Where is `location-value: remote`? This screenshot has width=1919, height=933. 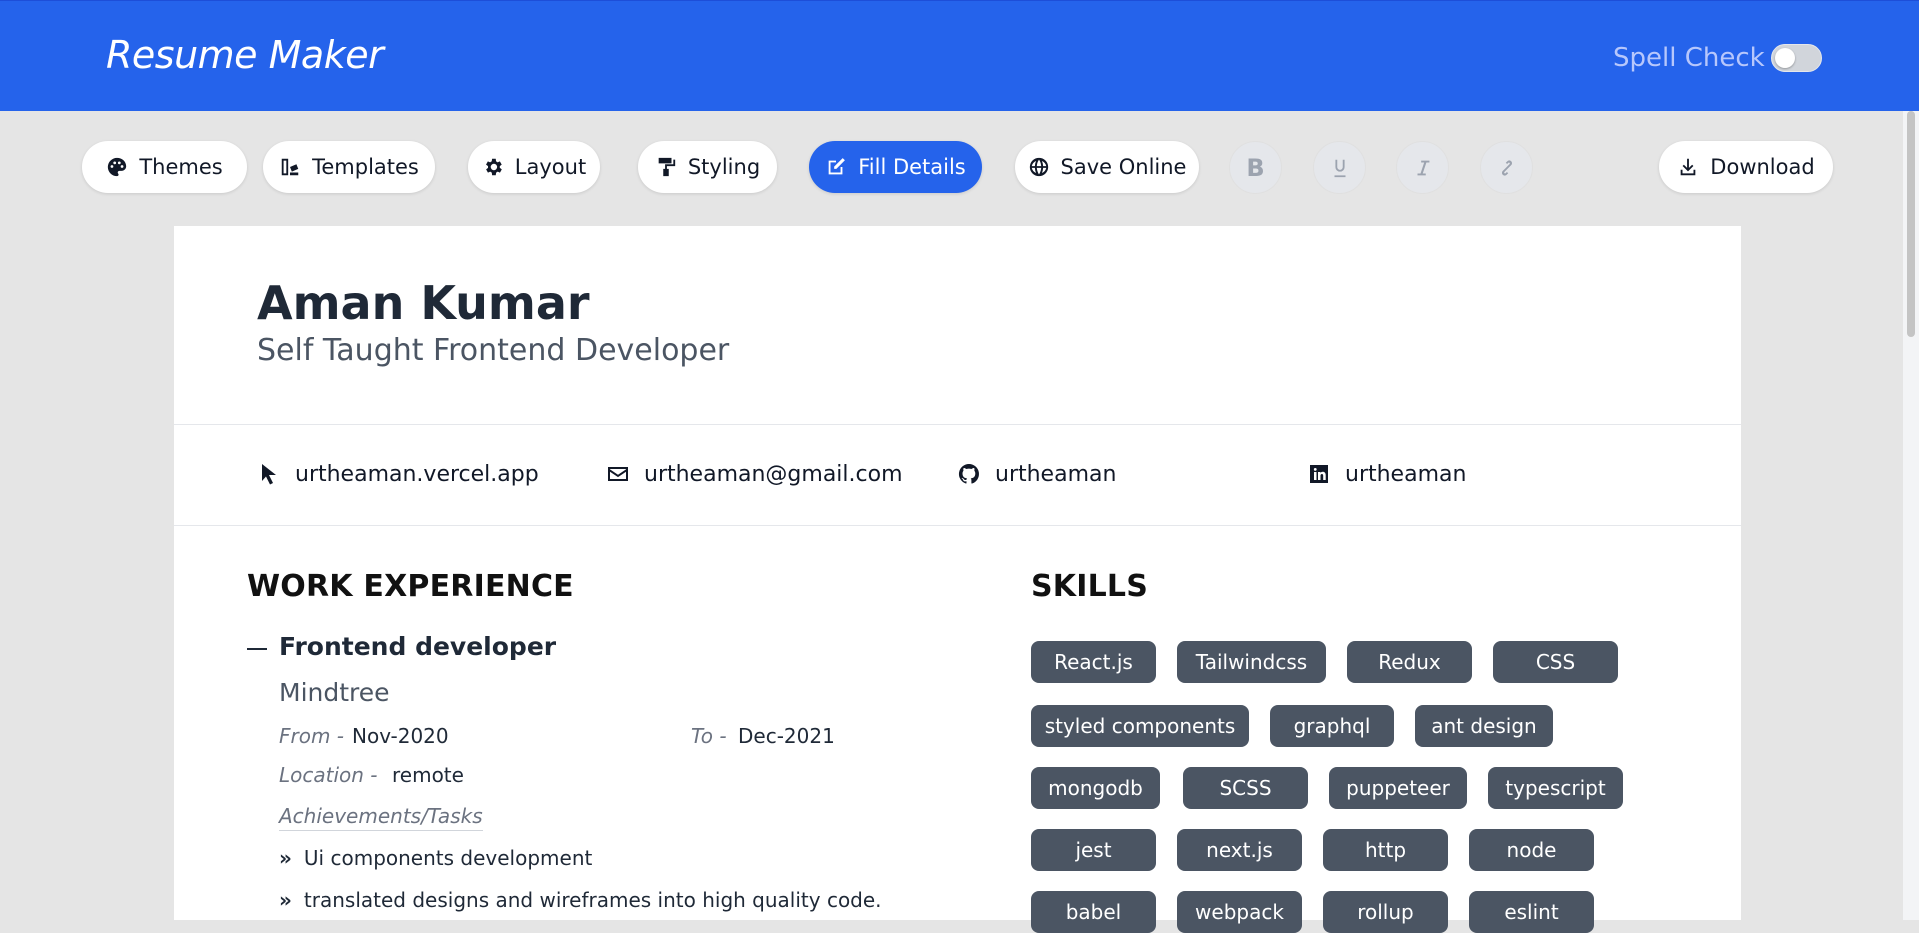 location-value: remote is located at coordinates (428, 775).